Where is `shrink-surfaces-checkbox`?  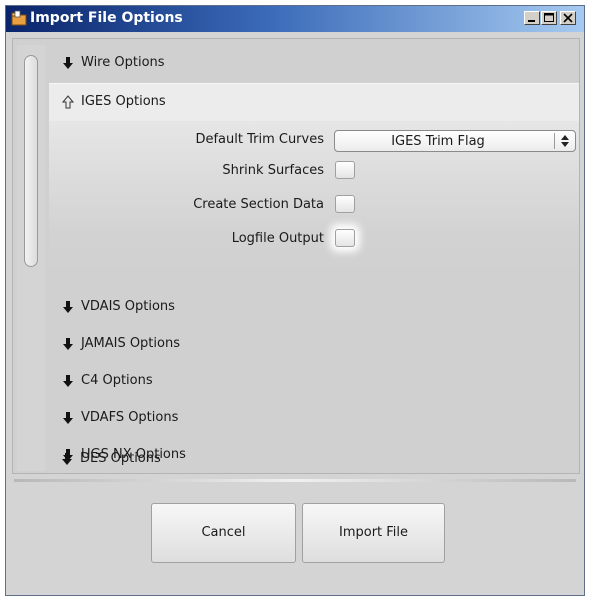 shrink-surfaces-checkbox is located at coordinates (345, 170).